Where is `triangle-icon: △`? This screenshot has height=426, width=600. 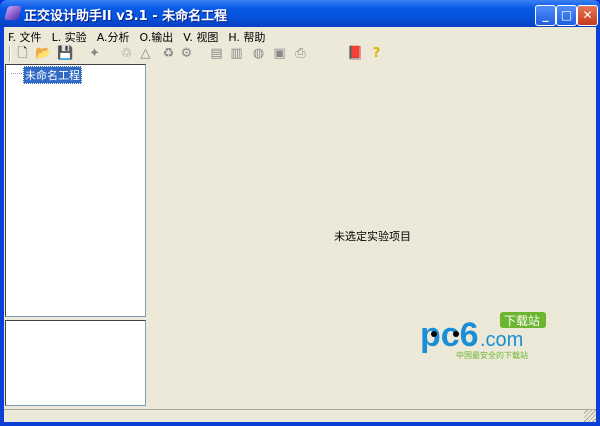
triangle-icon: △ is located at coordinates (145, 53).